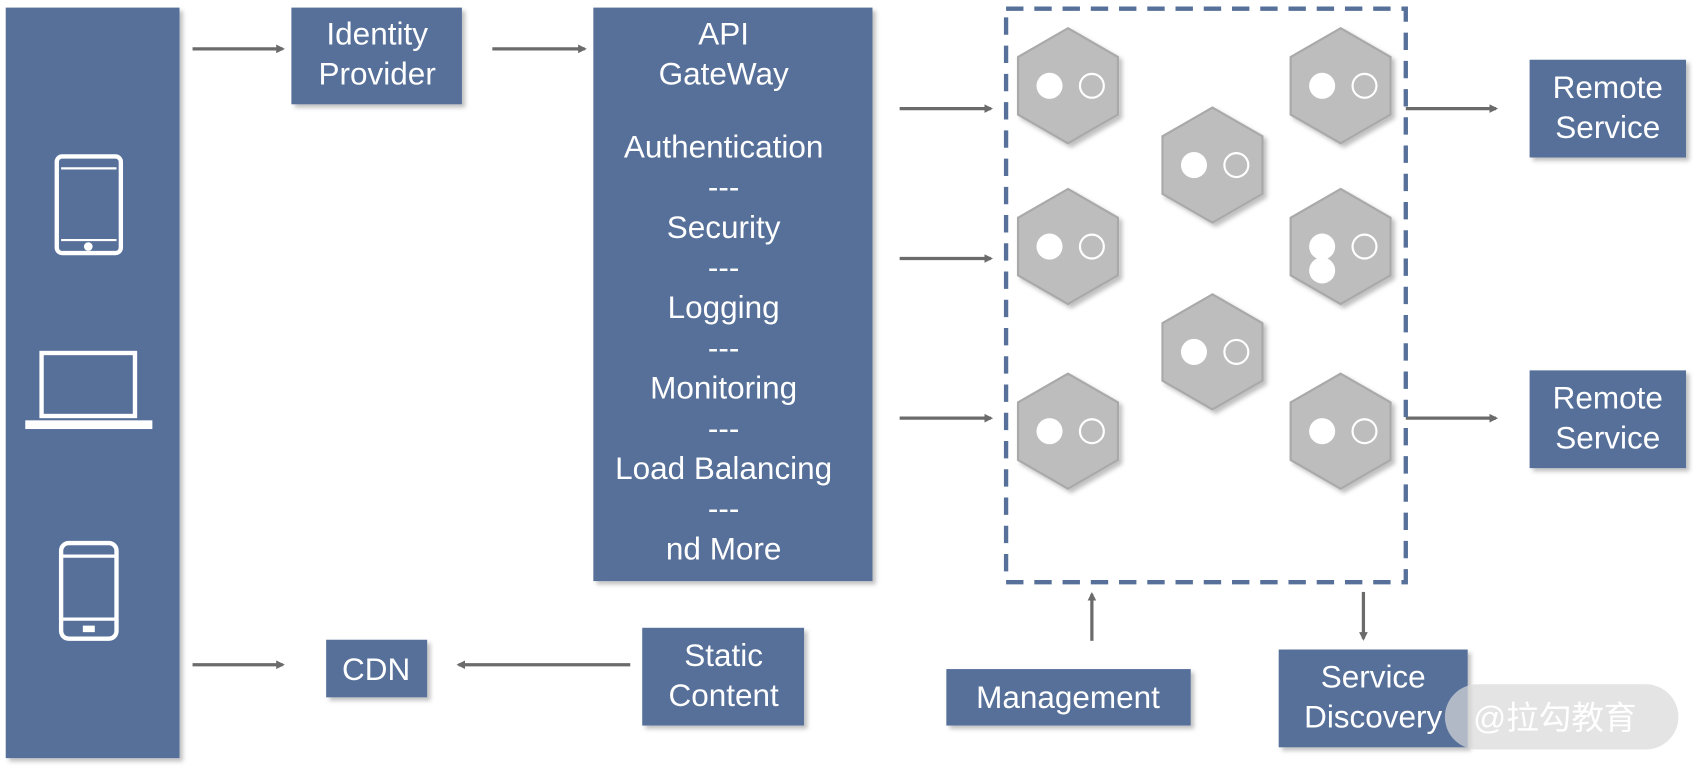  Describe the element at coordinates (724, 146) in the screenshot. I see `feature: Authentication` at that location.